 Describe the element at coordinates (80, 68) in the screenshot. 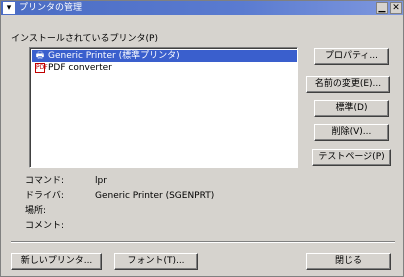

I see `printer-name: PDF converter` at that location.